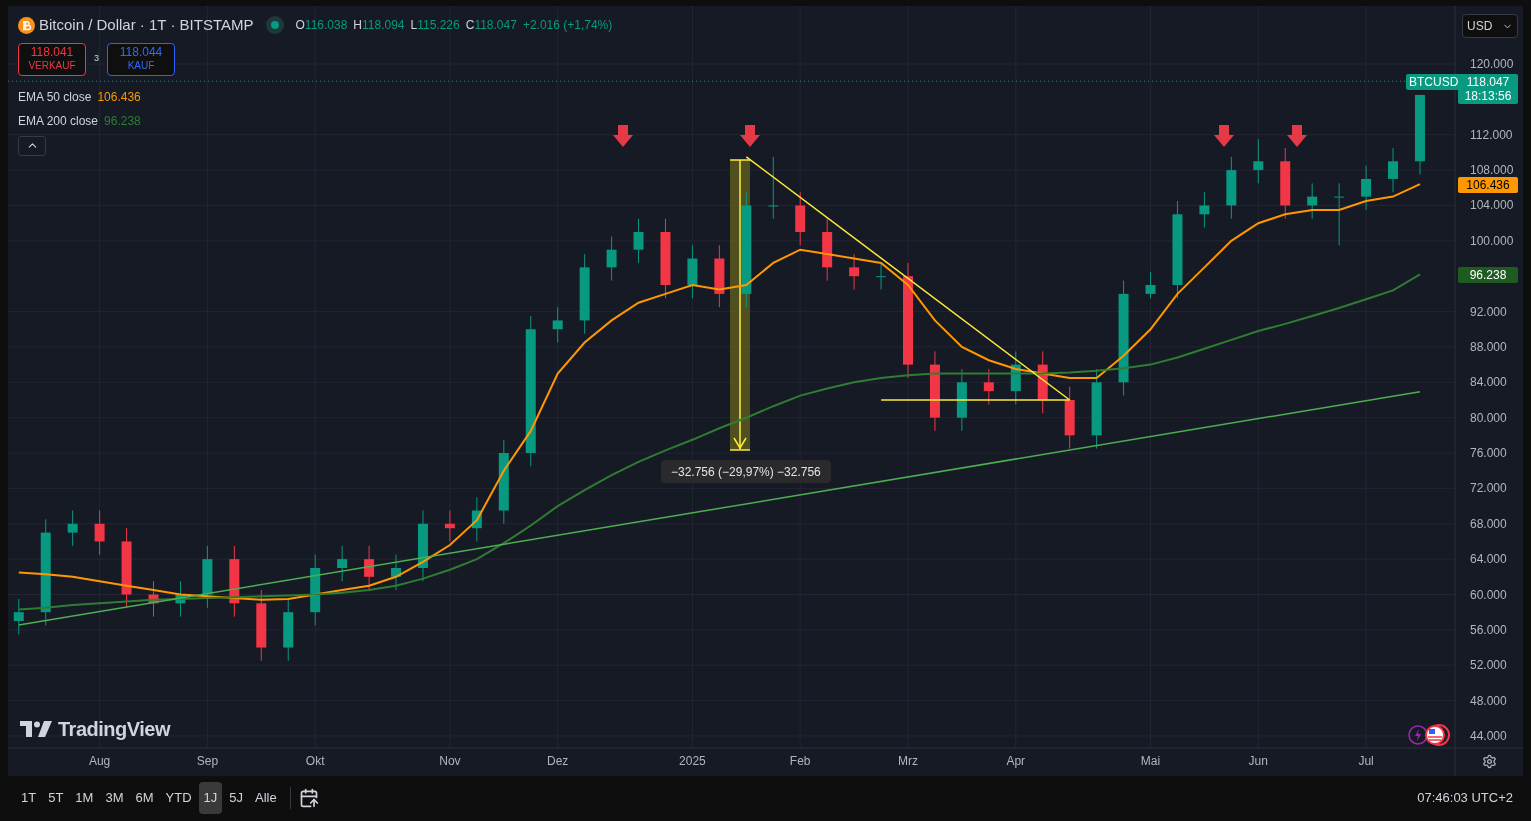 The image size is (1531, 821). I want to click on price-change: +2.016 (+1,74%), so click(567, 26).